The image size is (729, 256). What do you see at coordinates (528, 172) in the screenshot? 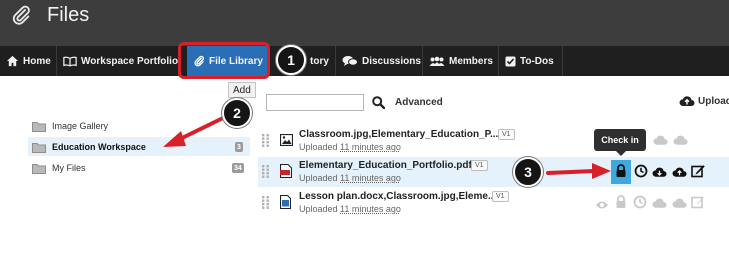
I see `step-callout-3: 3` at bounding box center [528, 172].